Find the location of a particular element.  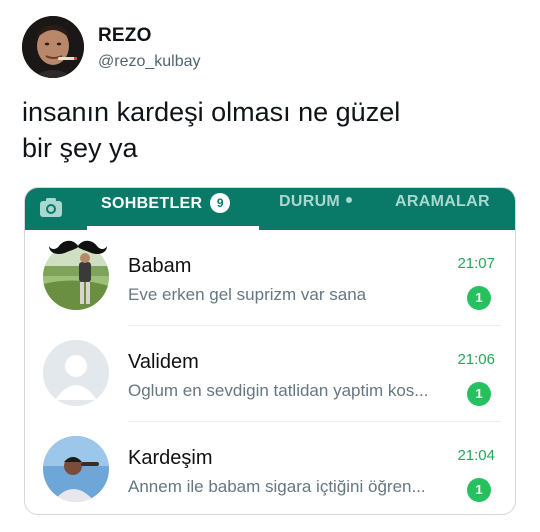

author-info: REZO @rezo_kulbay is located at coordinates (149, 47).